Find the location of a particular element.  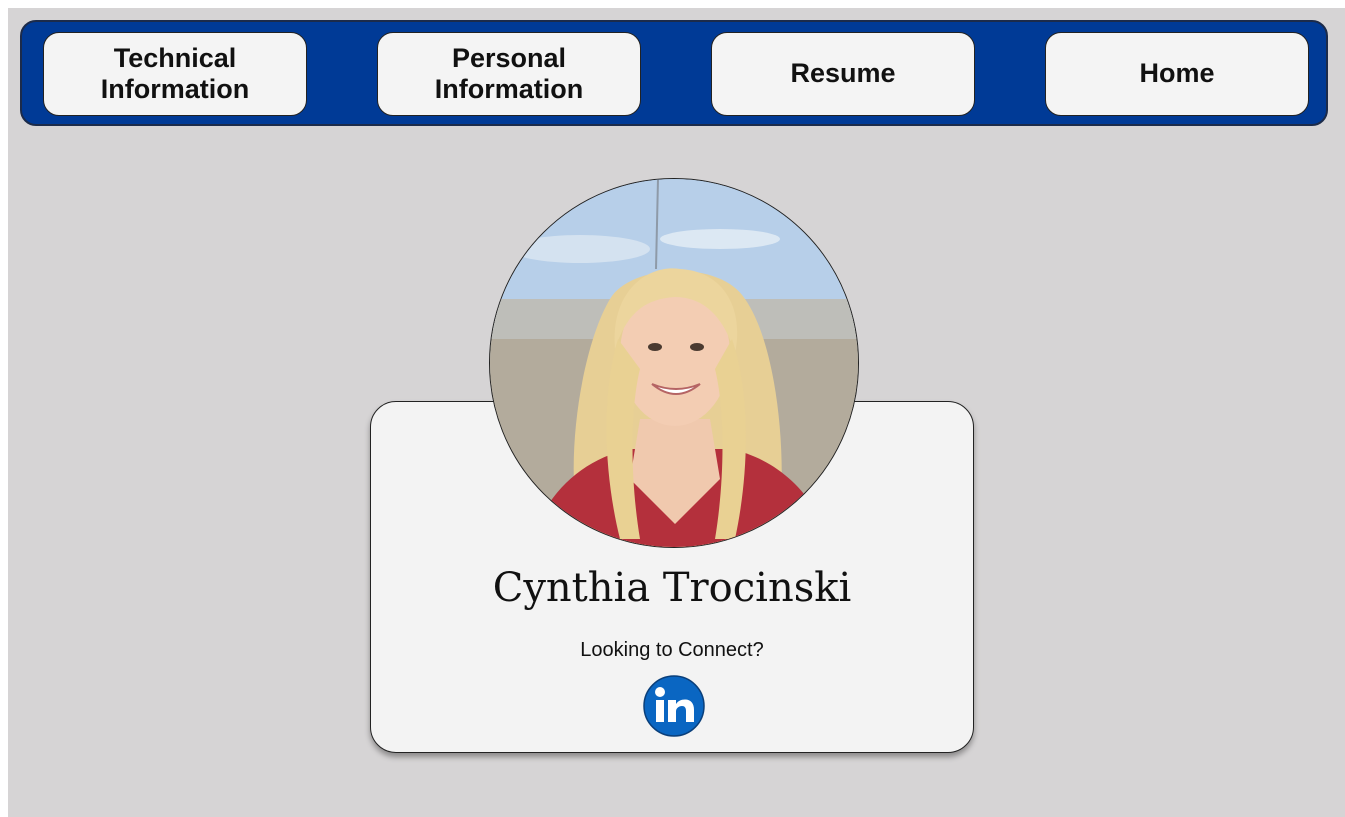

linkedin-icon is located at coordinates (674, 706).